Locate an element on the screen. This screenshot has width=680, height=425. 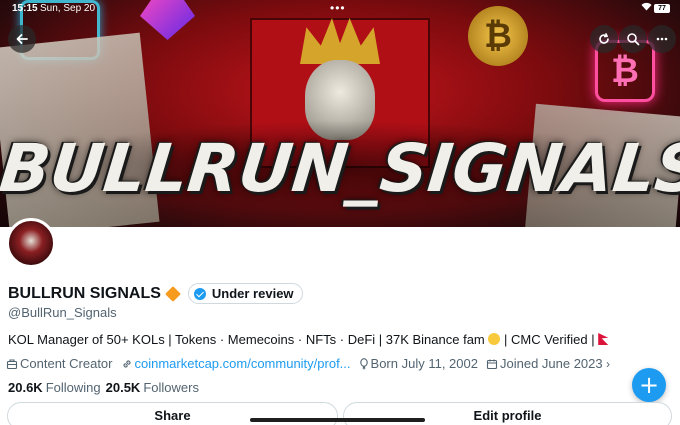
wifi-icon is located at coordinates (646, 8).